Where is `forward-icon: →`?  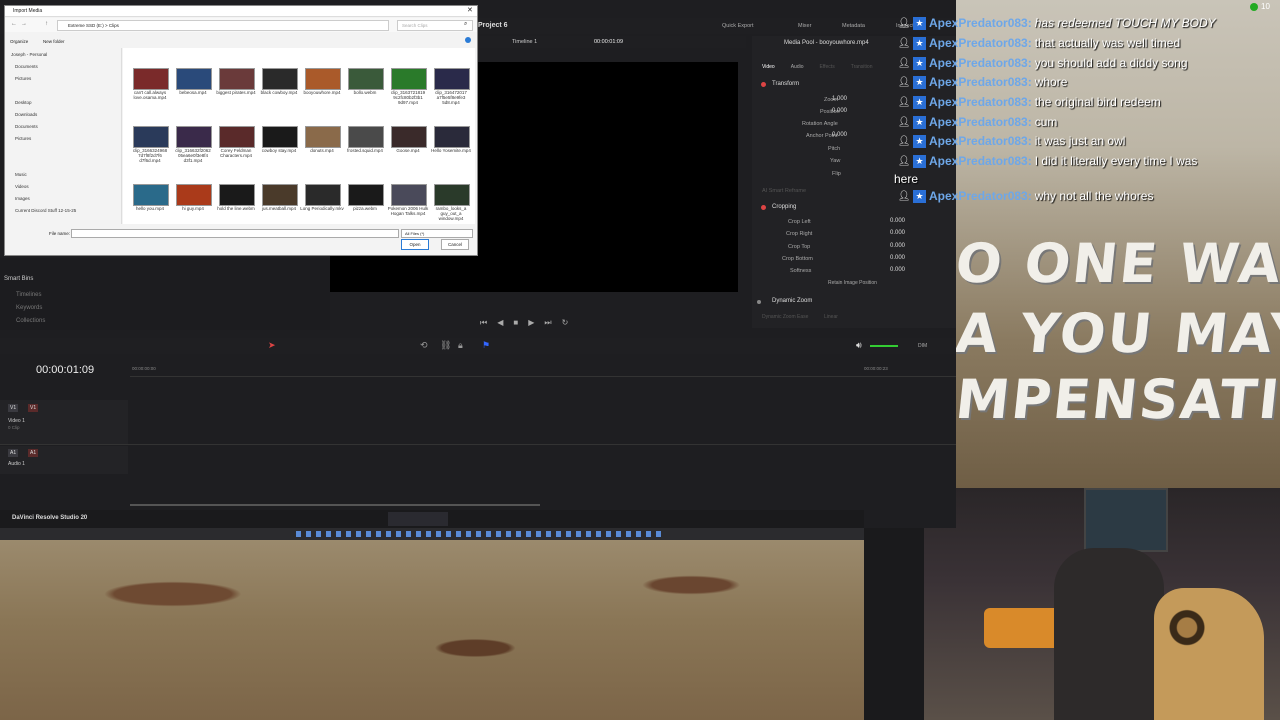 forward-icon: → is located at coordinates (24, 24).